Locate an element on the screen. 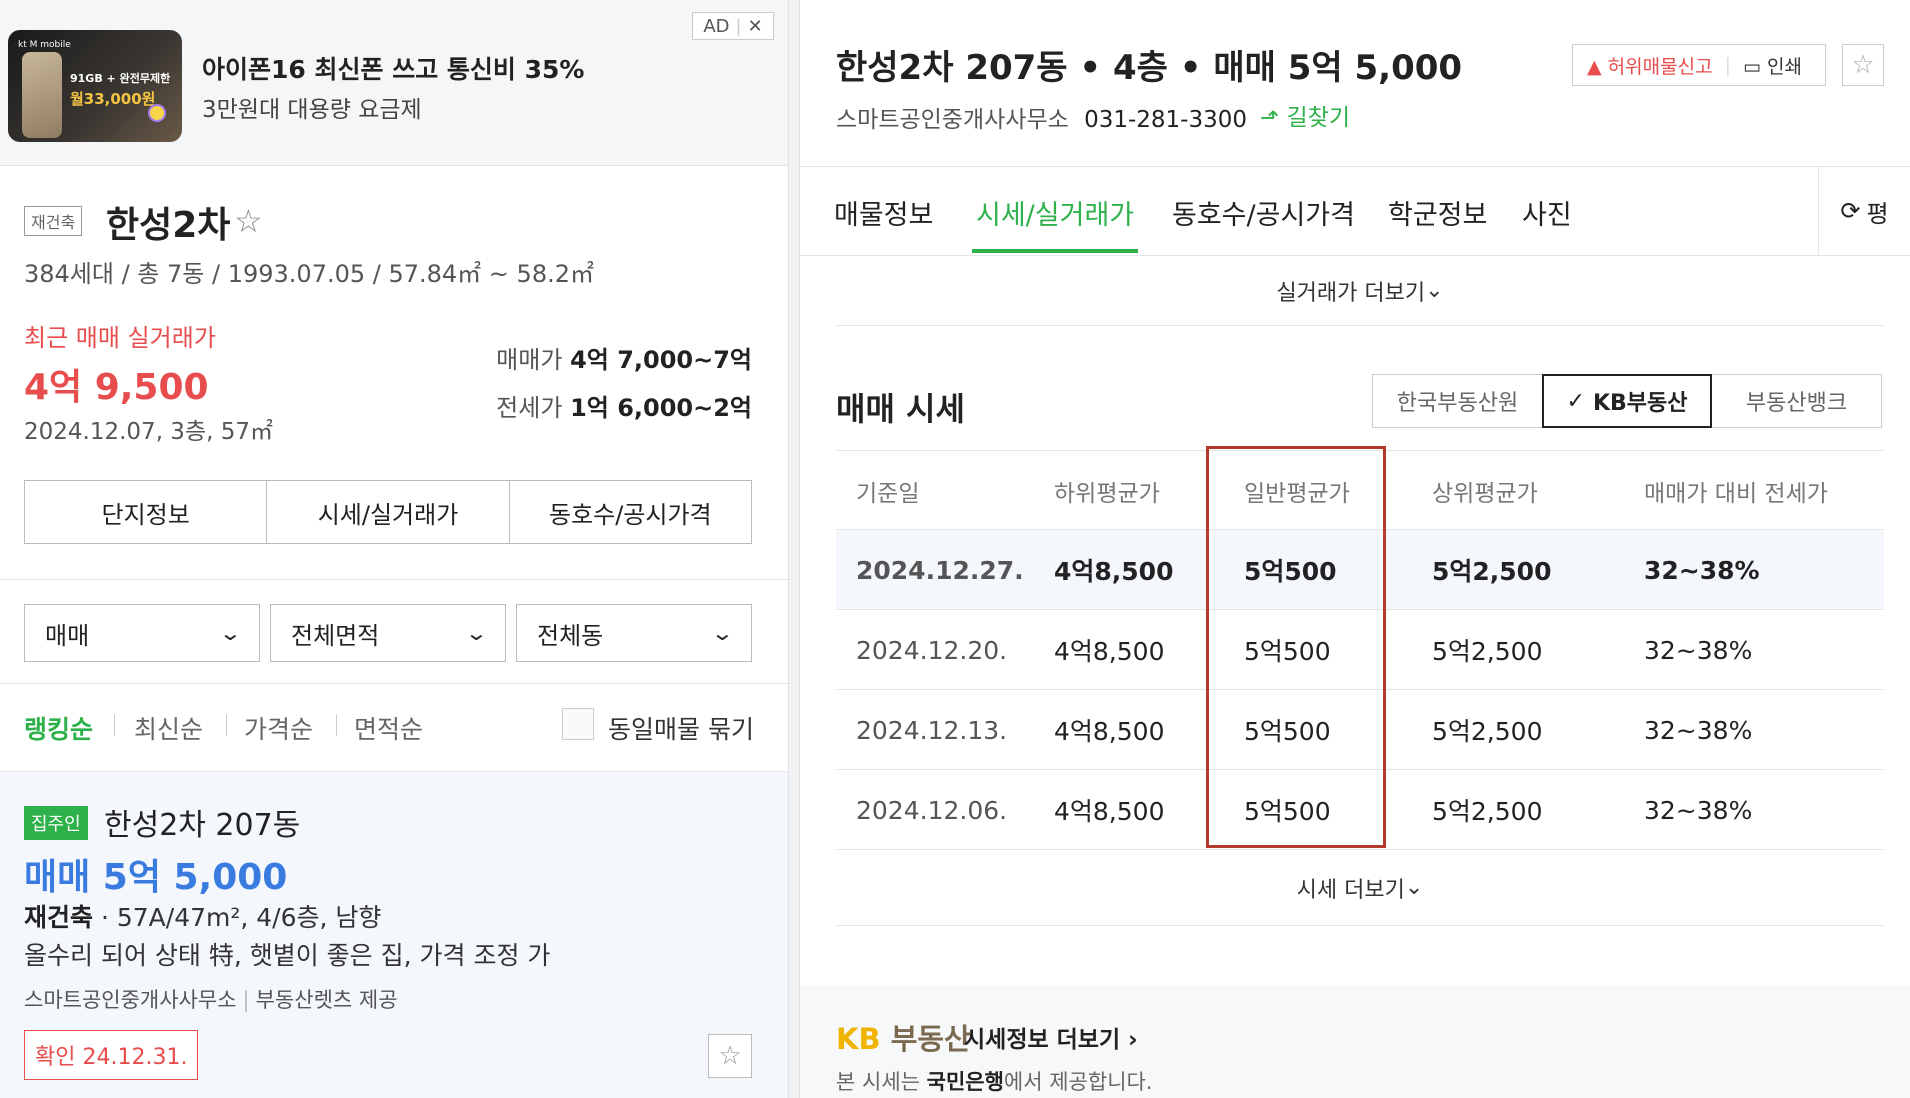 The height and width of the screenshot is (1098, 1910). tab-listing-info: 매물정보 is located at coordinates (883, 212).